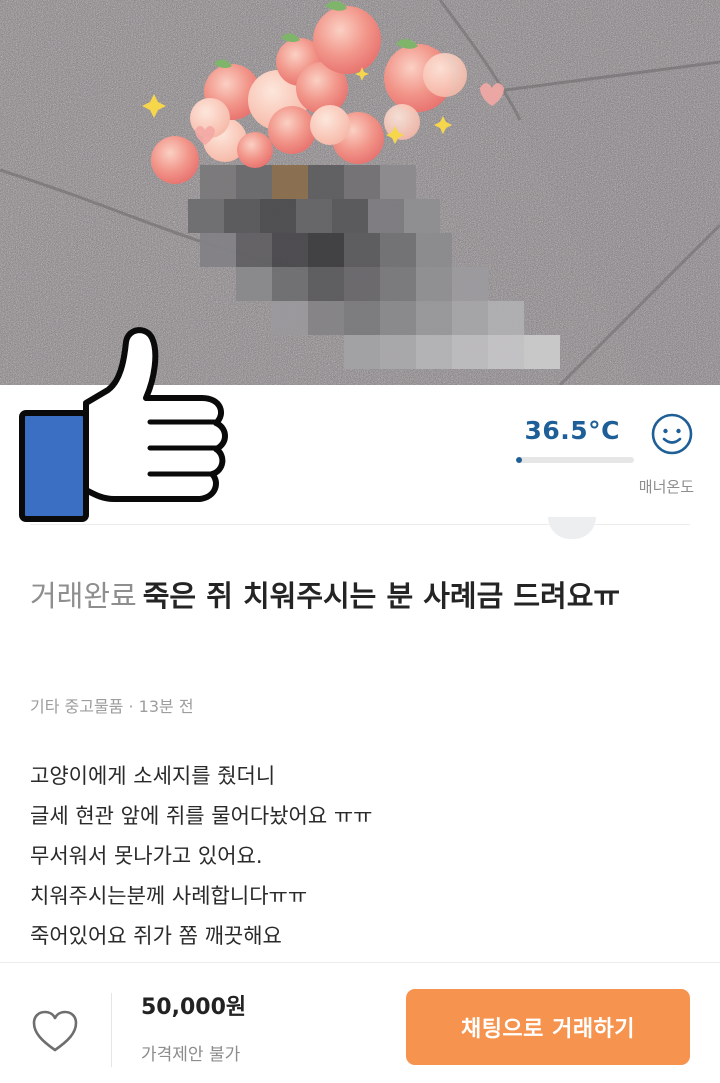 This screenshot has height=1083, width=720. I want to click on post-category: 기타 중고물품, so click(76, 706).